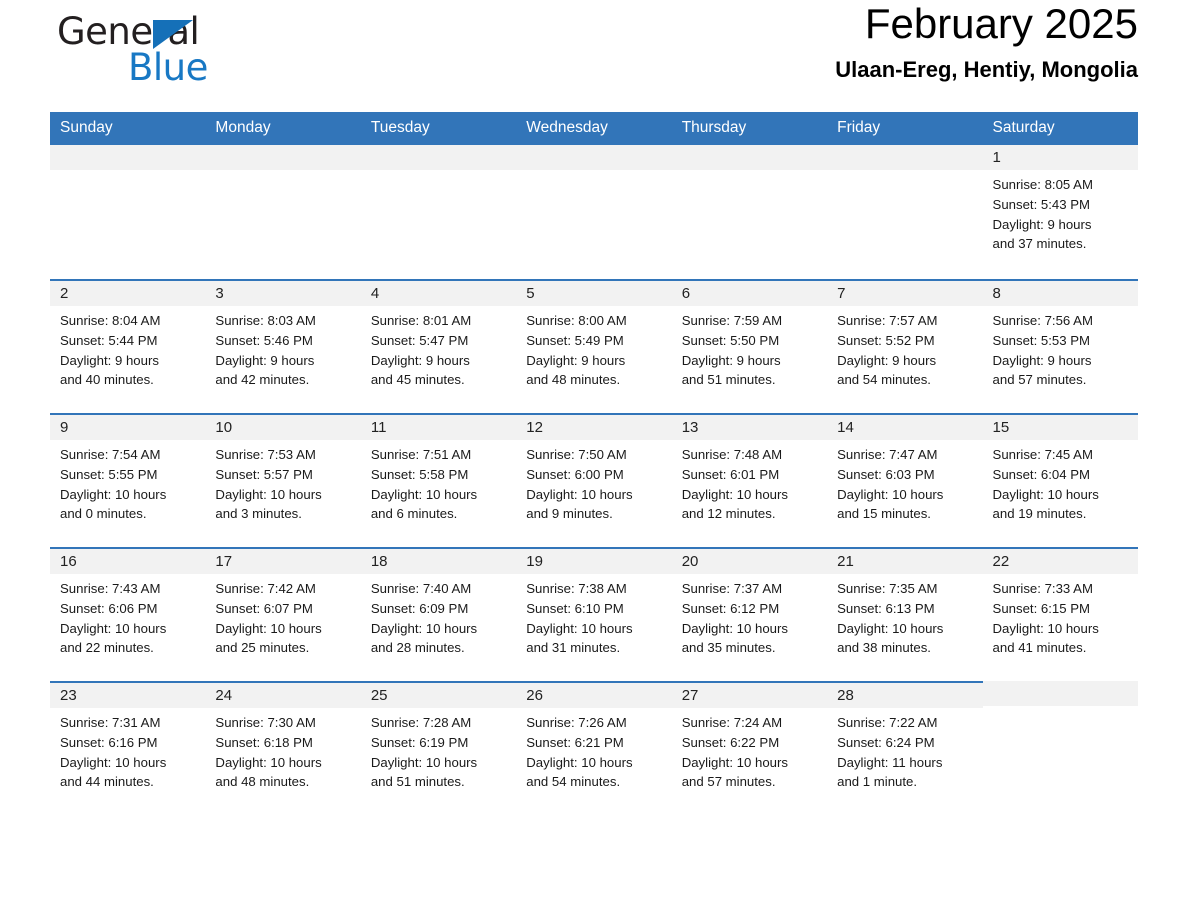  What do you see at coordinates (887, 320) in the screenshot?
I see `sunrise-time: Sunrise: 7:57 AM` at bounding box center [887, 320].